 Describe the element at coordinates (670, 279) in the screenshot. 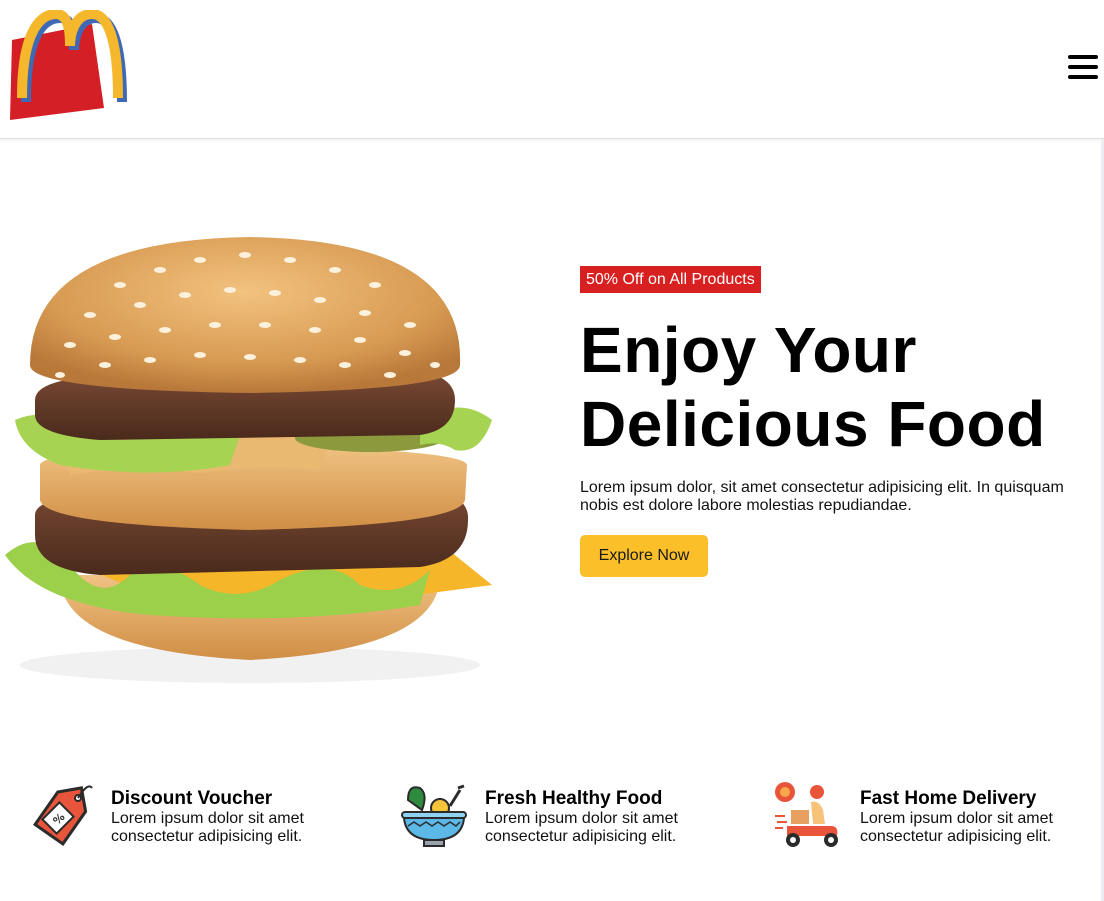

I see `promo-badge: 50% Off on All Products` at that location.